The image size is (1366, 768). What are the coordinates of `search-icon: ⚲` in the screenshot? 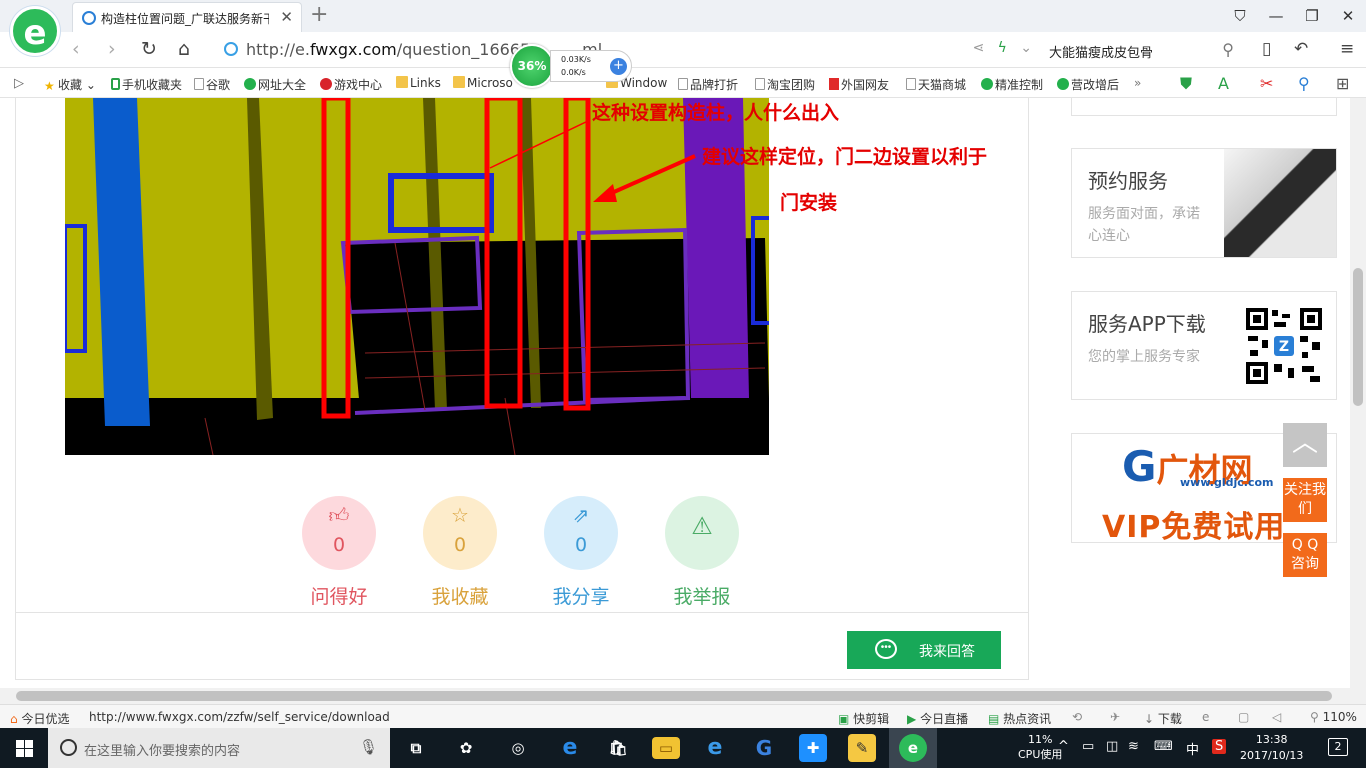 It's located at (1228, 49).